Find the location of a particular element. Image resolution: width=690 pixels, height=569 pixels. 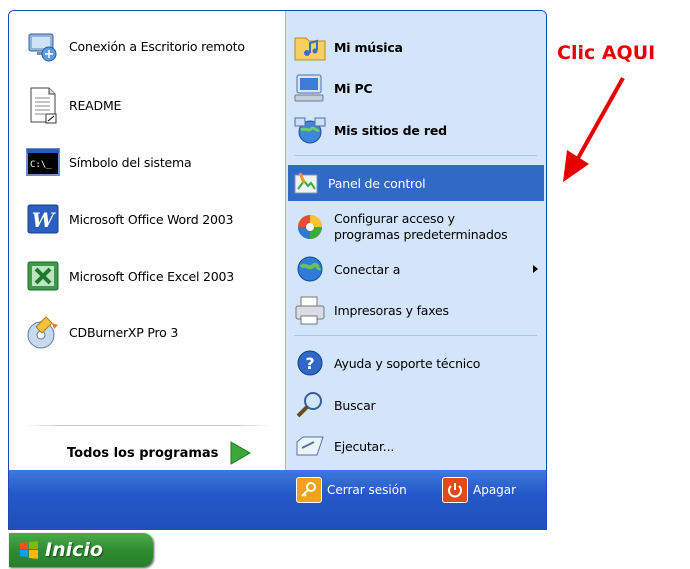

program-word: W Microsoft Office Word 2003 is located at coordinates (128, 219).